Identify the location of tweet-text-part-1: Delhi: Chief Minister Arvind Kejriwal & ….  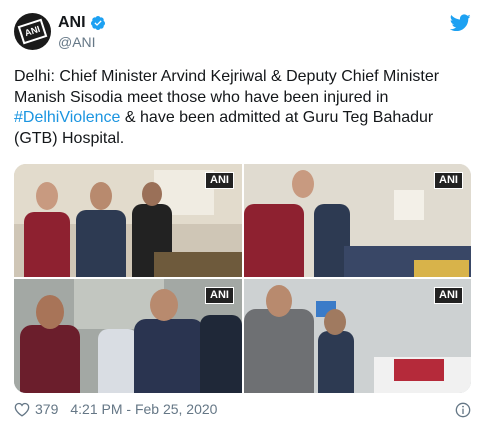
(227, 87).